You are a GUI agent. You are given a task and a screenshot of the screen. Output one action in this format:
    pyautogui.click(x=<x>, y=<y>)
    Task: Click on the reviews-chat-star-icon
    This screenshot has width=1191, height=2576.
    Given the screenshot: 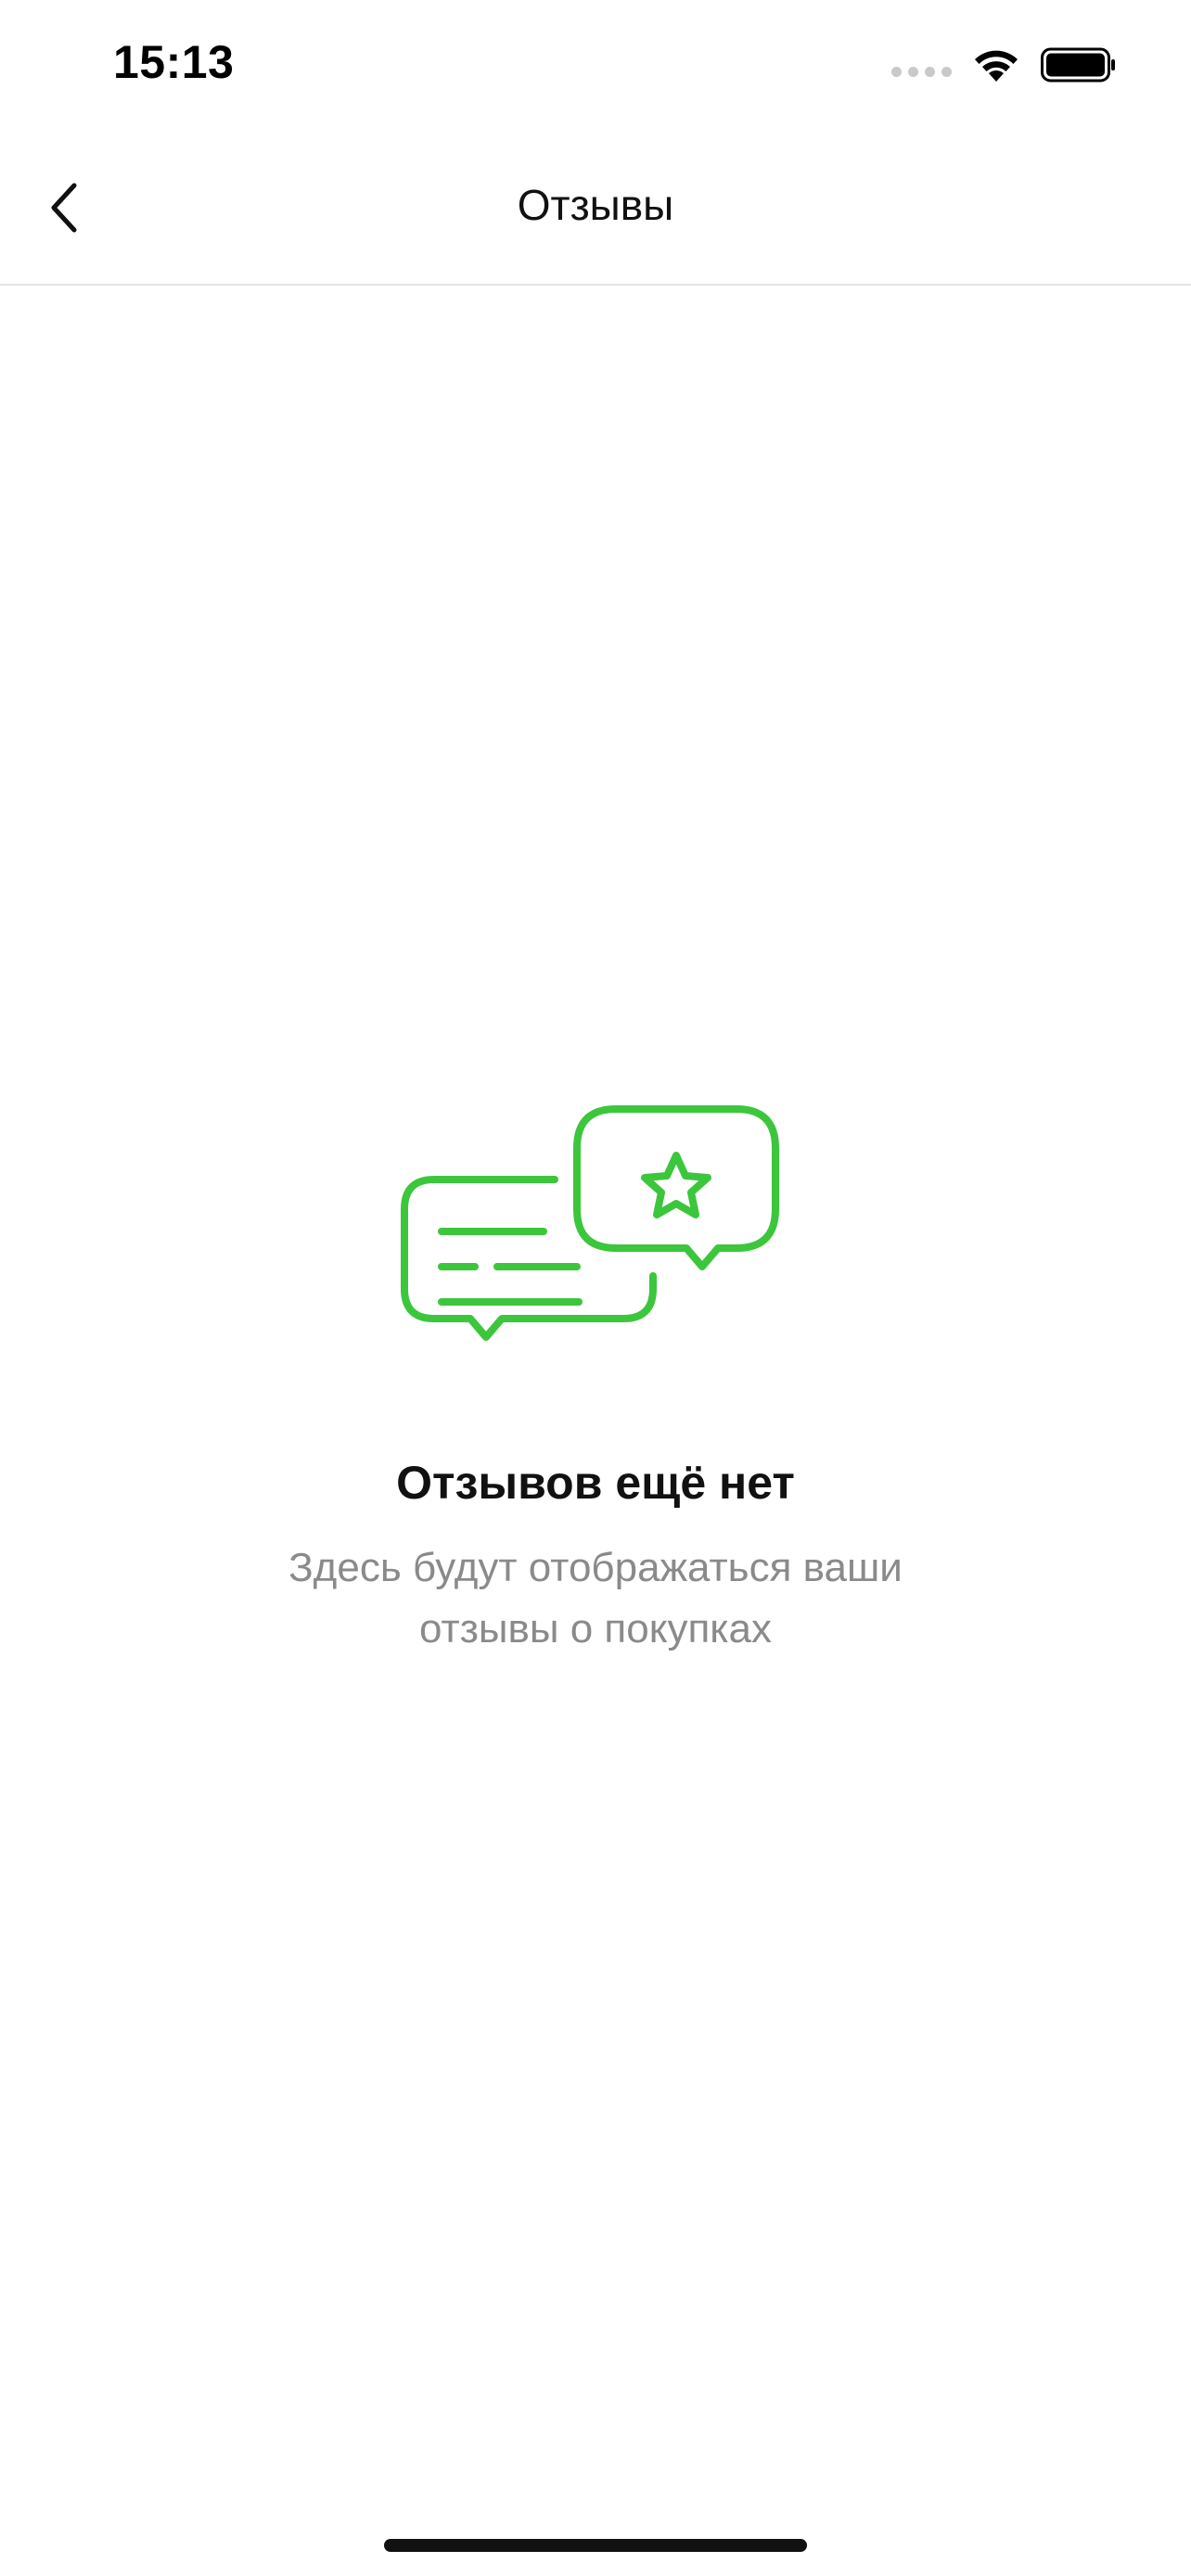 What is the action you would take?
    pyautogui.click(x=590, y=1223)
    